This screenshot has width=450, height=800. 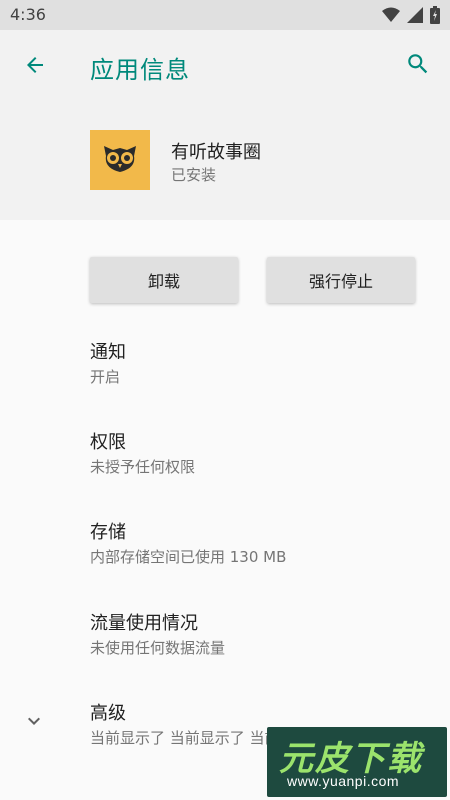 I want to click on app-name: 有听故事圈, so click(x=216, y=152).